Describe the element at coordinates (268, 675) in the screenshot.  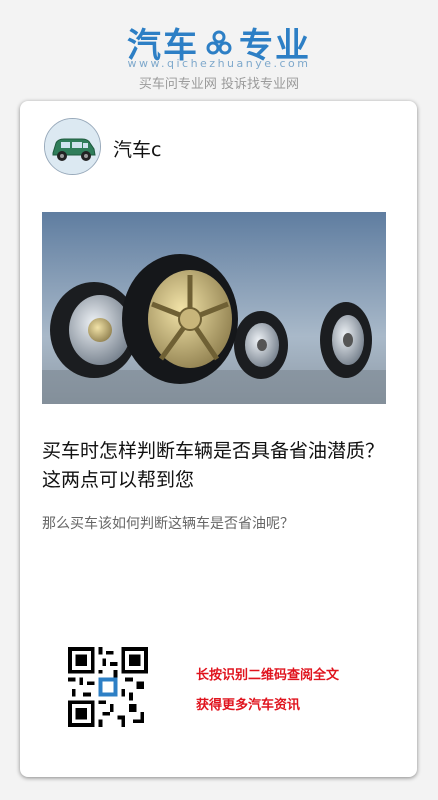
I see `scan-qr-prompt: 长按识别二维码查阅全文` at that location.